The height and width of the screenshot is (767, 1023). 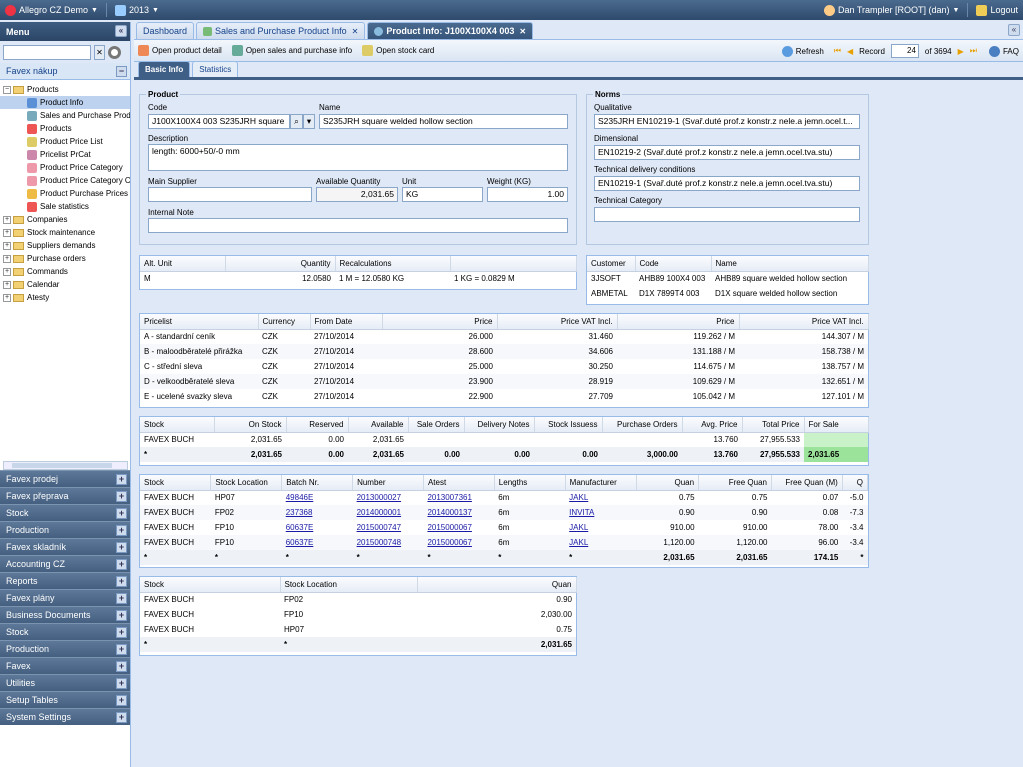 What do you see at coordinates (51, 10) in the screenshot?
I see `app-title: Allegro CZ Demo ▼` at bounding box center [51, 10].